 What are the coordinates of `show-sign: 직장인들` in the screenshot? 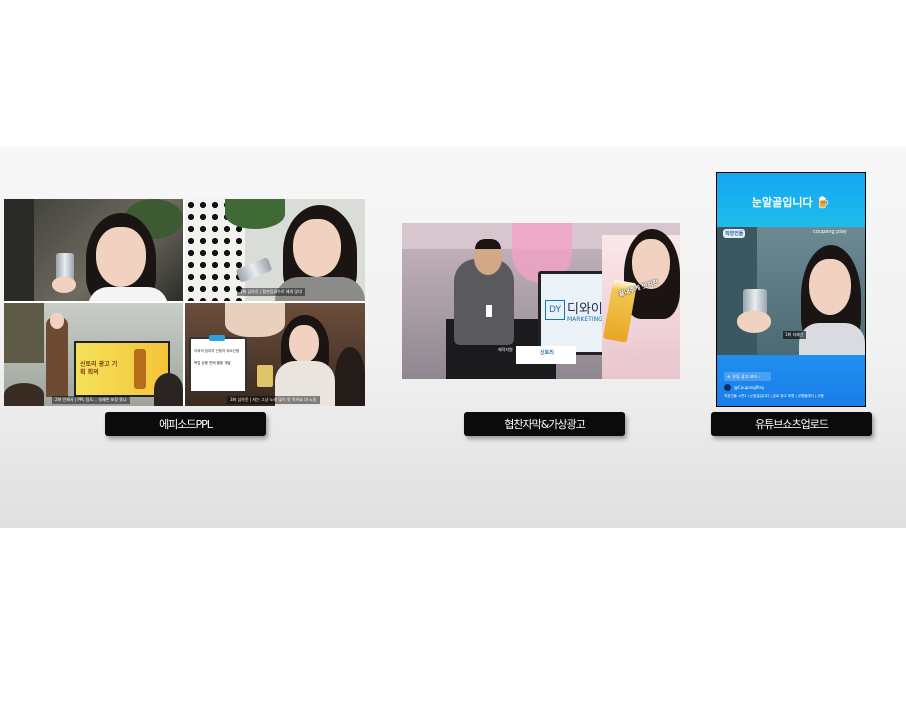 It's located at (734, 233).